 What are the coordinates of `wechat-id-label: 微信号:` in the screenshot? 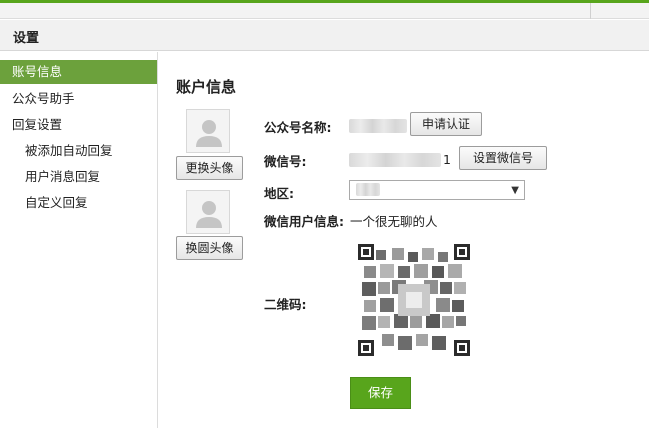 It's located at (285, 161).